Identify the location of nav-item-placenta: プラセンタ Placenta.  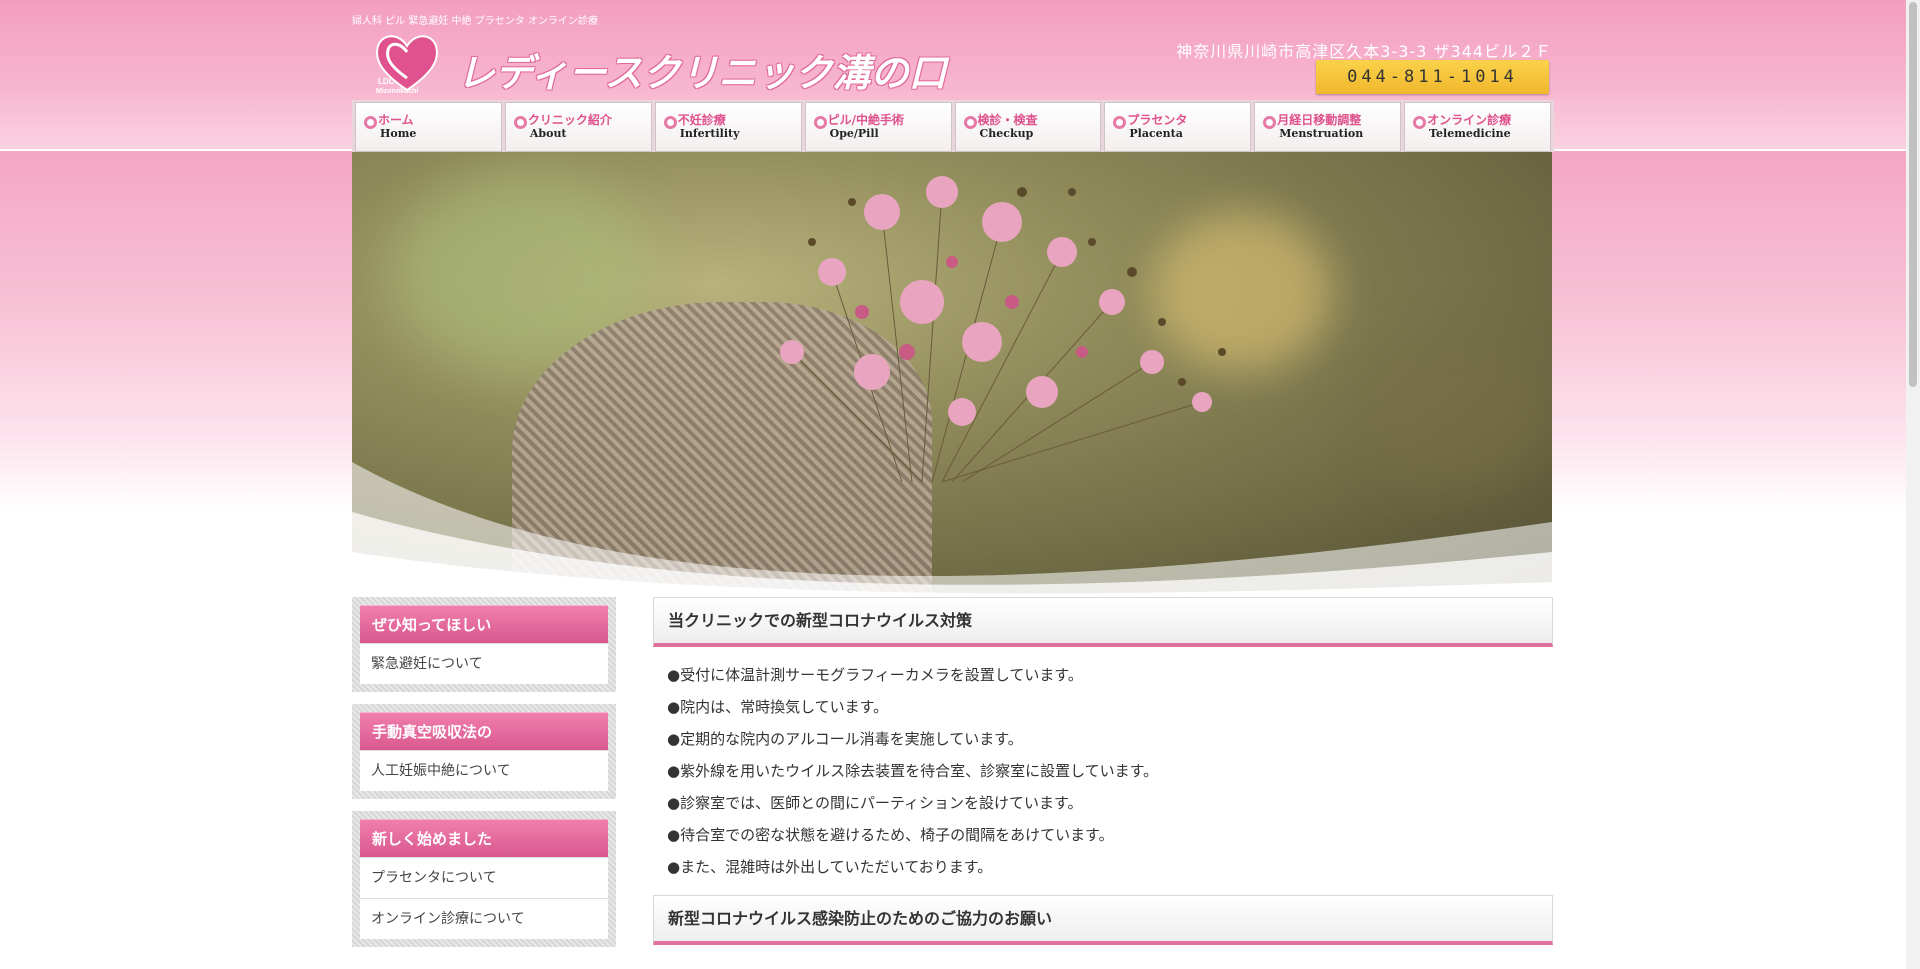
(1178, 127).